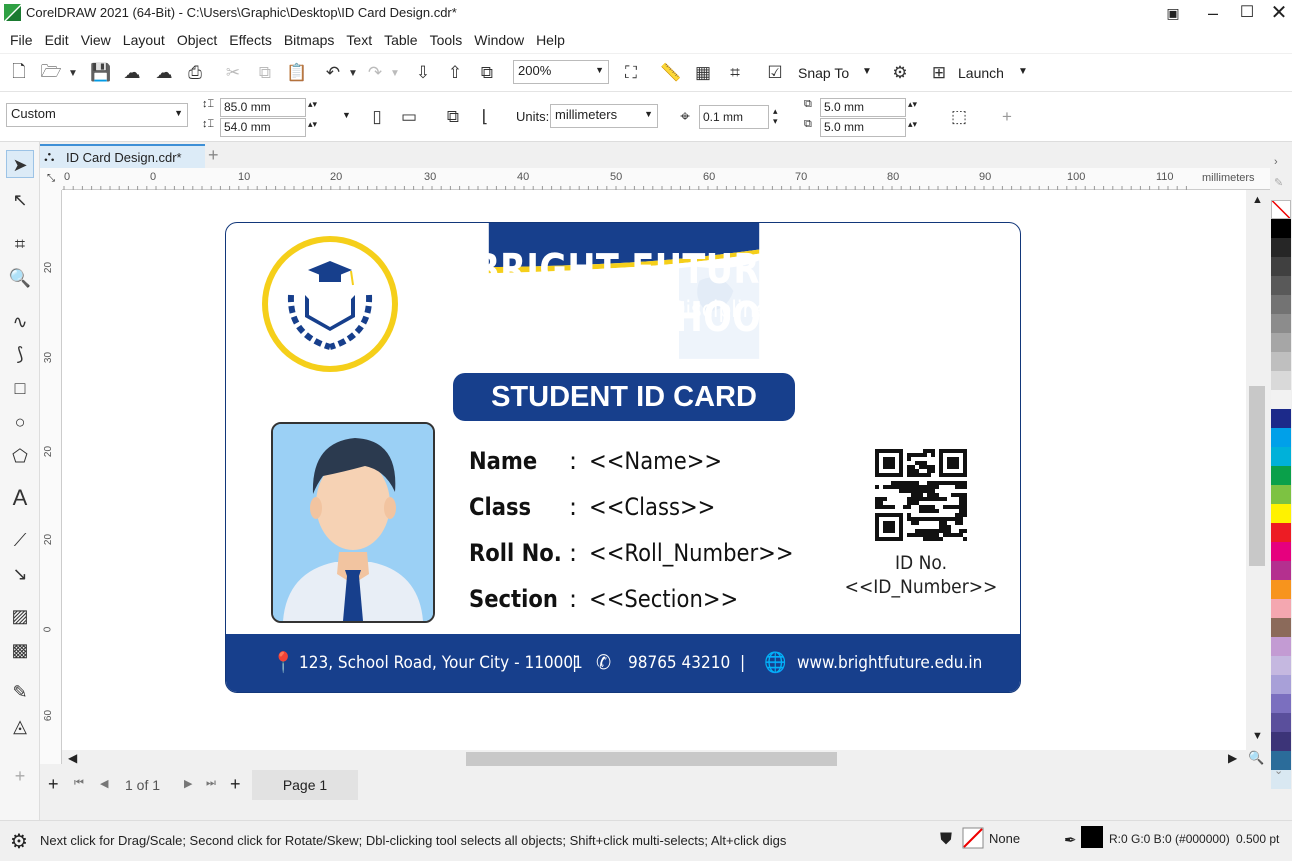 Image resolution: width=1292 pixels, height=861 pixels. Describe the element at coordinates (144, 40) in the screenshot. I see `menu-layout: Layout` at that location.